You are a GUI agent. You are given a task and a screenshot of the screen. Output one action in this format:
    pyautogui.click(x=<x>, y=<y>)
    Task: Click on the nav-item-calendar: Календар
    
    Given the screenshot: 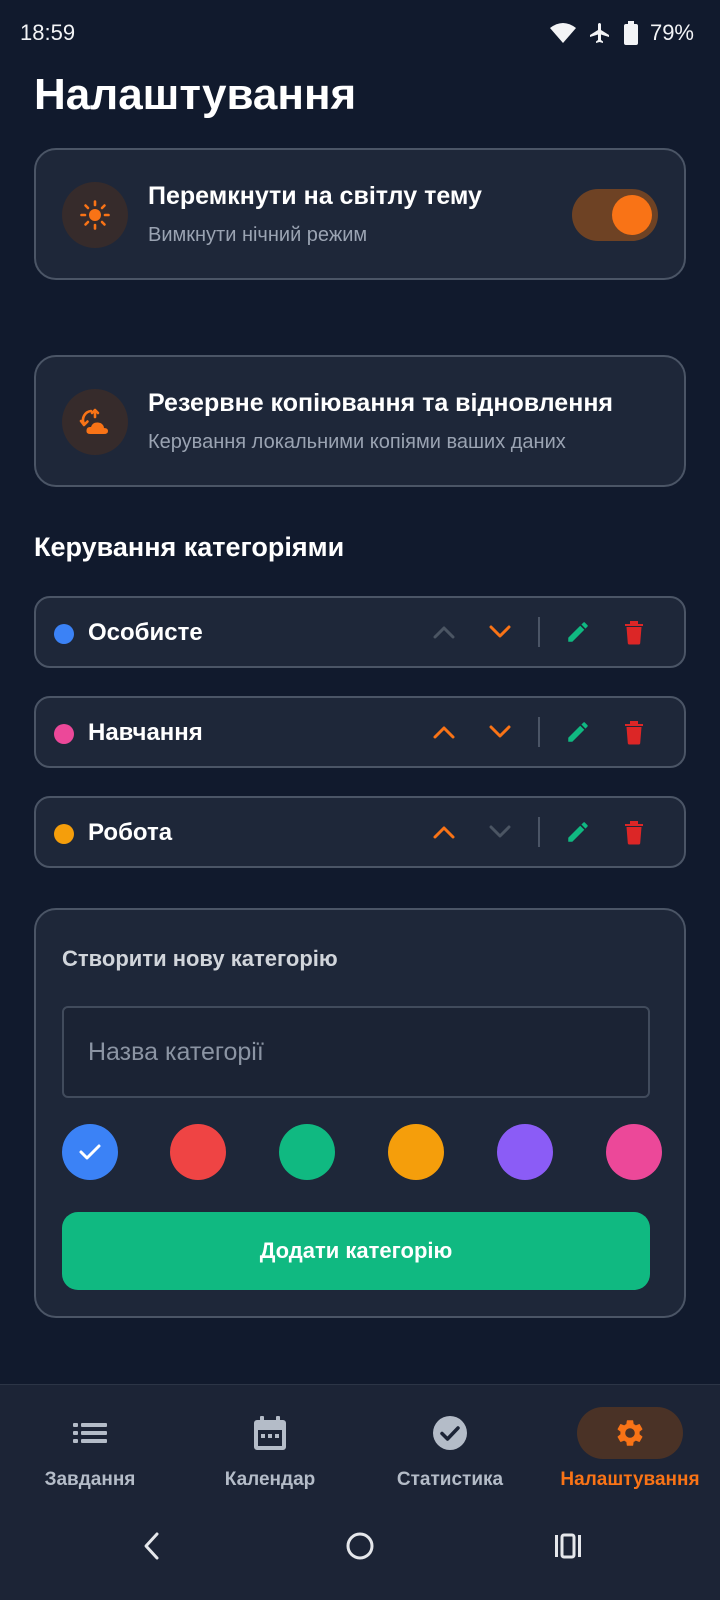 What is the action you would take?
    pyautogui.click(x=270, y=1440)
    